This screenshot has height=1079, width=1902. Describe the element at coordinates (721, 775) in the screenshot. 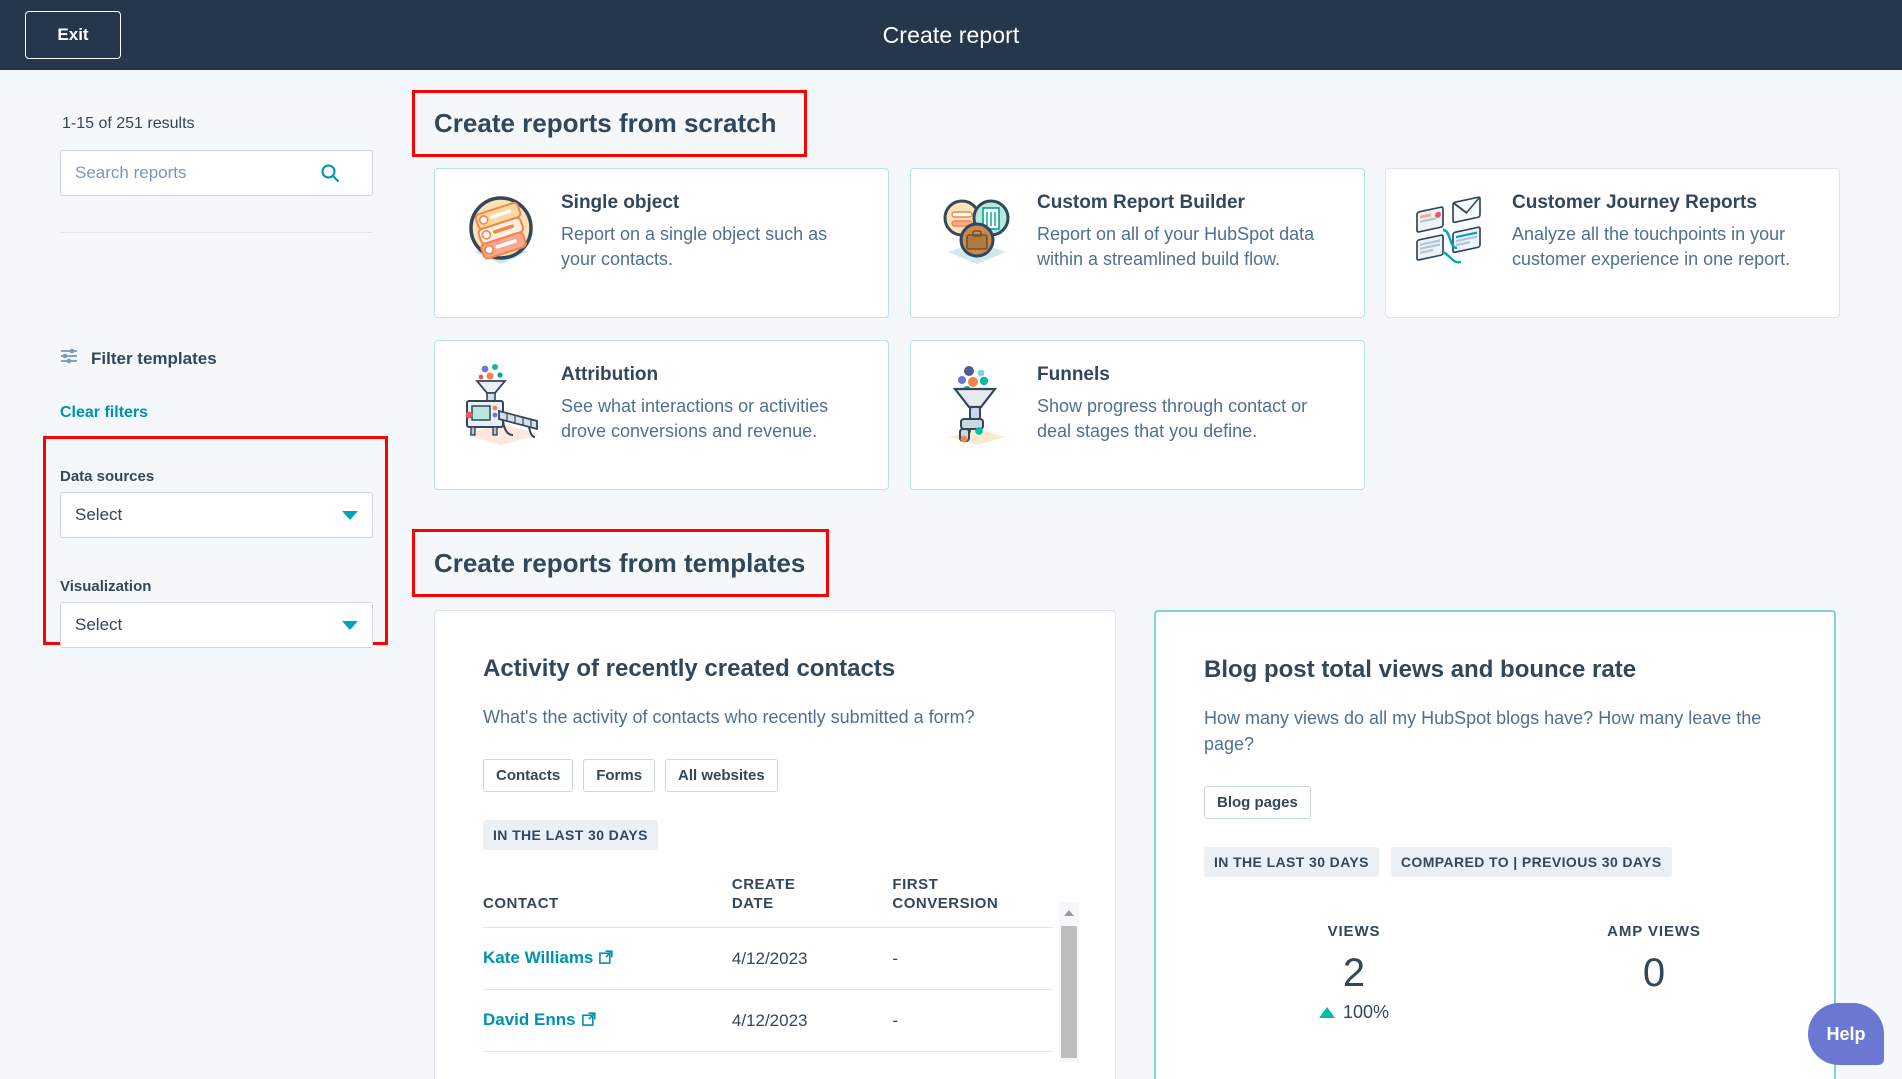

I see `chip-all-websites: All websites` at that location.